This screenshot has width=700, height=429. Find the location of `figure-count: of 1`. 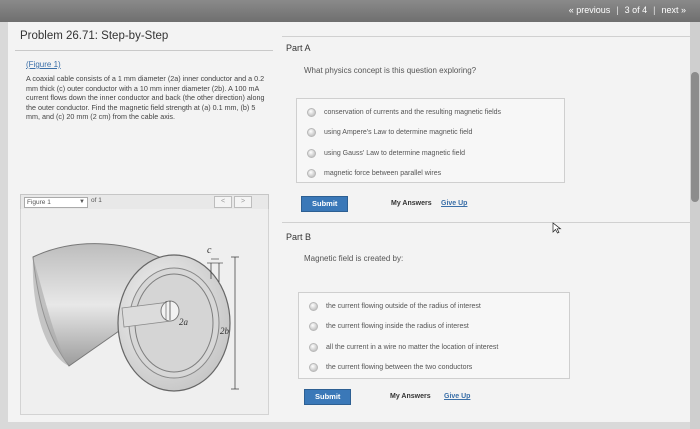

figure-count: of 1 is located at coordinates (96, 200).